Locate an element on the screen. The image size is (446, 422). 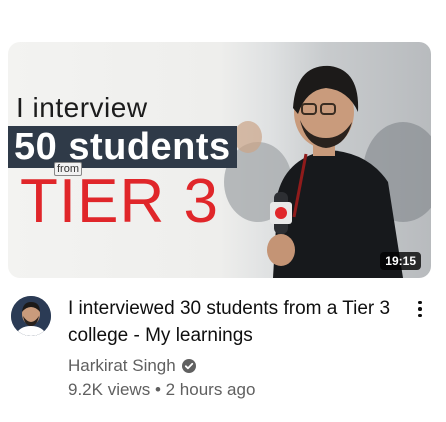
view-count: 9.2K views is located at coordinates (109, 389).